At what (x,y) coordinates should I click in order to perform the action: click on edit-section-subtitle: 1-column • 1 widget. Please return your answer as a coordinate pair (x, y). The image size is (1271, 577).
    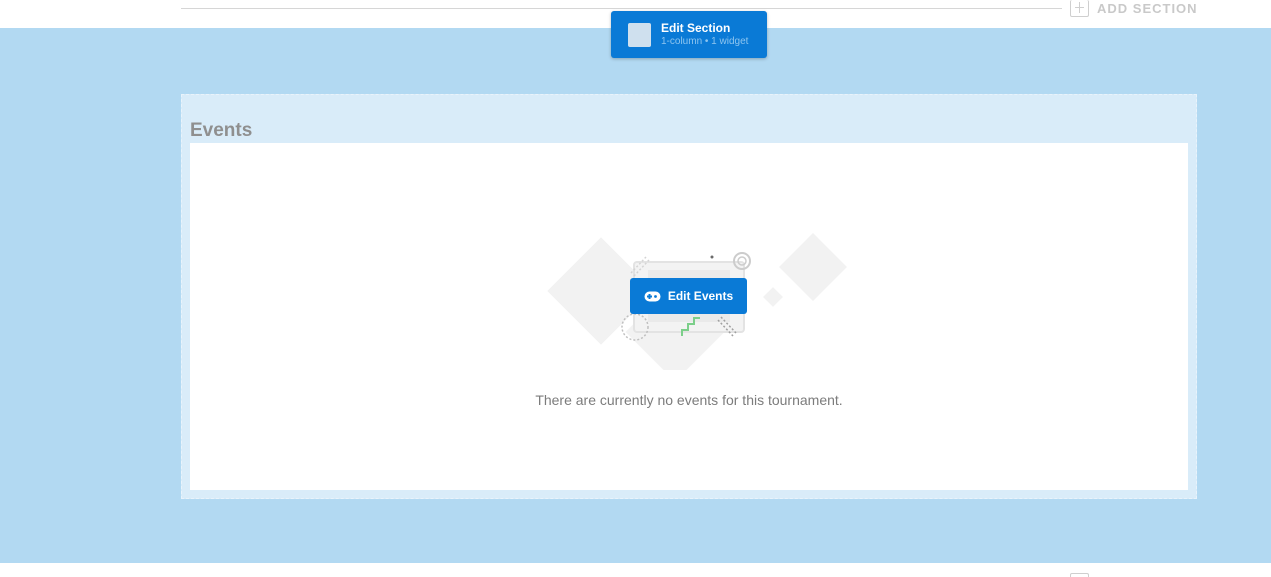
    Looking at the image, I should click on (705, 41).